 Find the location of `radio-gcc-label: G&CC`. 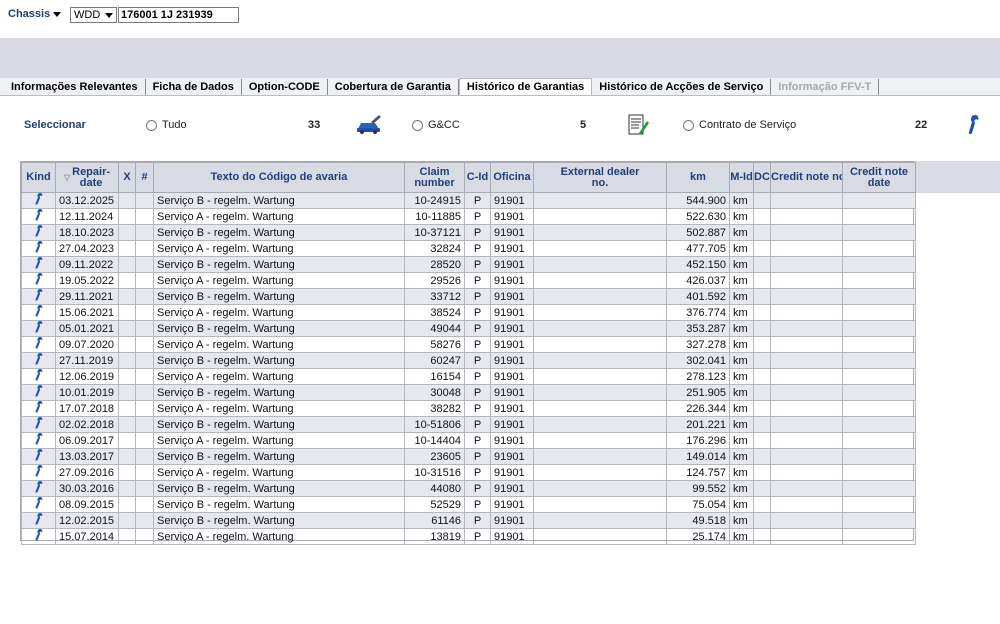

radio-gcc-label: G&CC is located at coordinates (444, 125).